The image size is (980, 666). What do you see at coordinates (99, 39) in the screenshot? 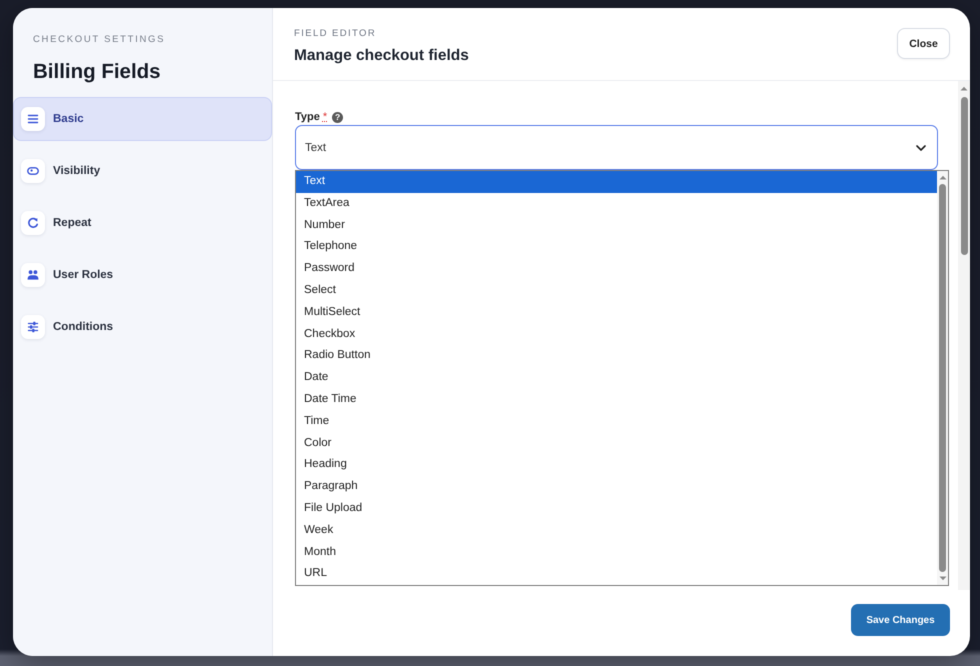
I see `sidebar-eyebrow: CHECKOUT SETTINGS` at bounding box center [99, 39].